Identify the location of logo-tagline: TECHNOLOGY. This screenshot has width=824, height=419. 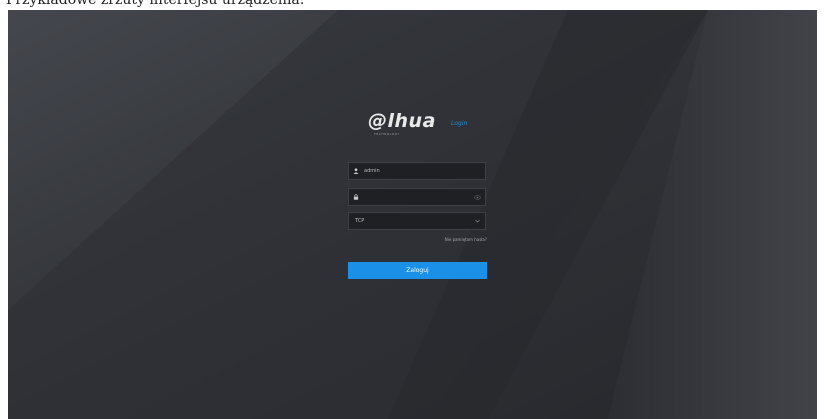
(387, 134).